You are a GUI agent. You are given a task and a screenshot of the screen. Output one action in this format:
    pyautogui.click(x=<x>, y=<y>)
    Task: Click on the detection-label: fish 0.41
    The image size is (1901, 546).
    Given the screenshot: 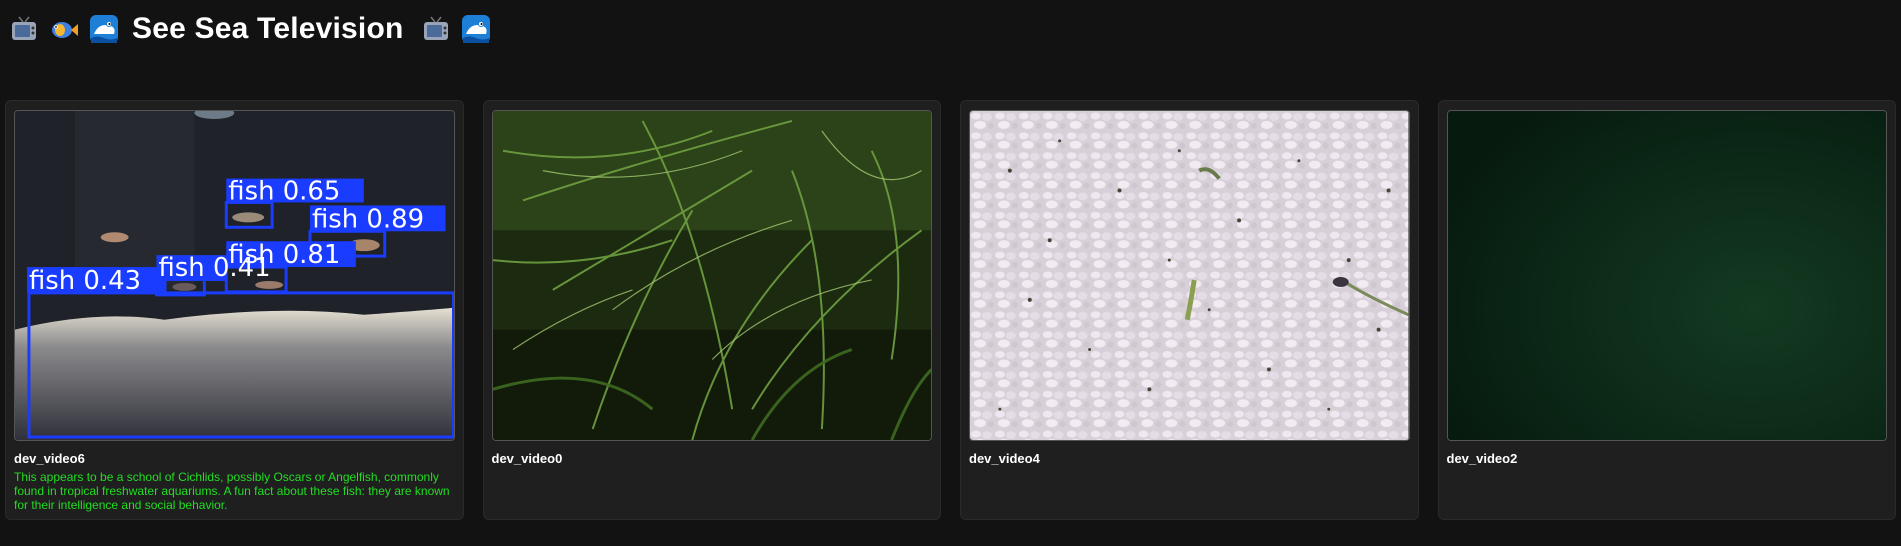 What is the action you would take?
    pyautogui.click(x=215, y=268)
    